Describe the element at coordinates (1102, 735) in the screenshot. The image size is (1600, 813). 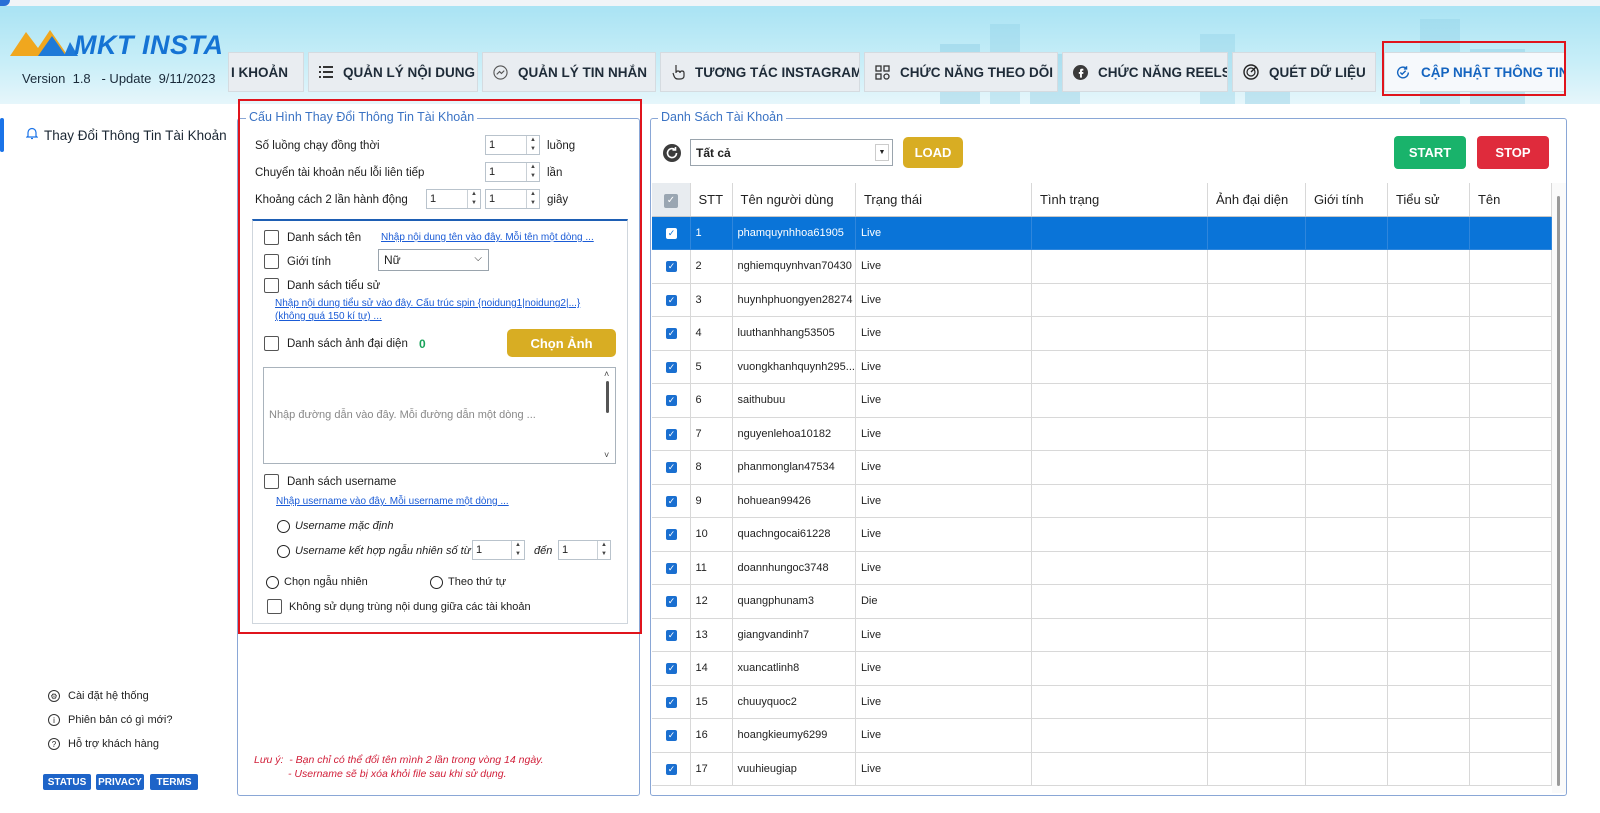
I see `table-row: ✓ 16 hoangkieumy6299 Live` at that location.